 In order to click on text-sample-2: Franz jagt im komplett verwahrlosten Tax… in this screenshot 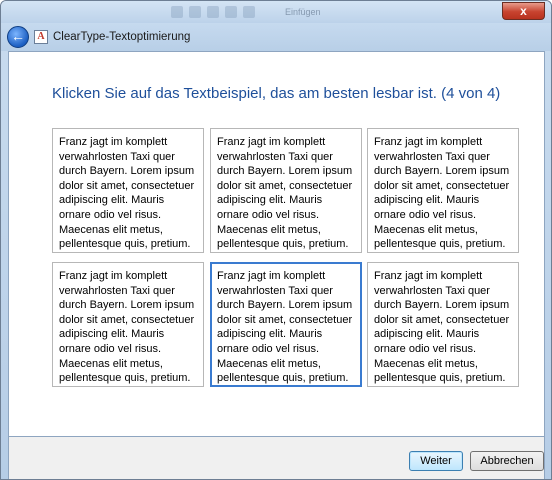, I will do `click(286, 190)`.